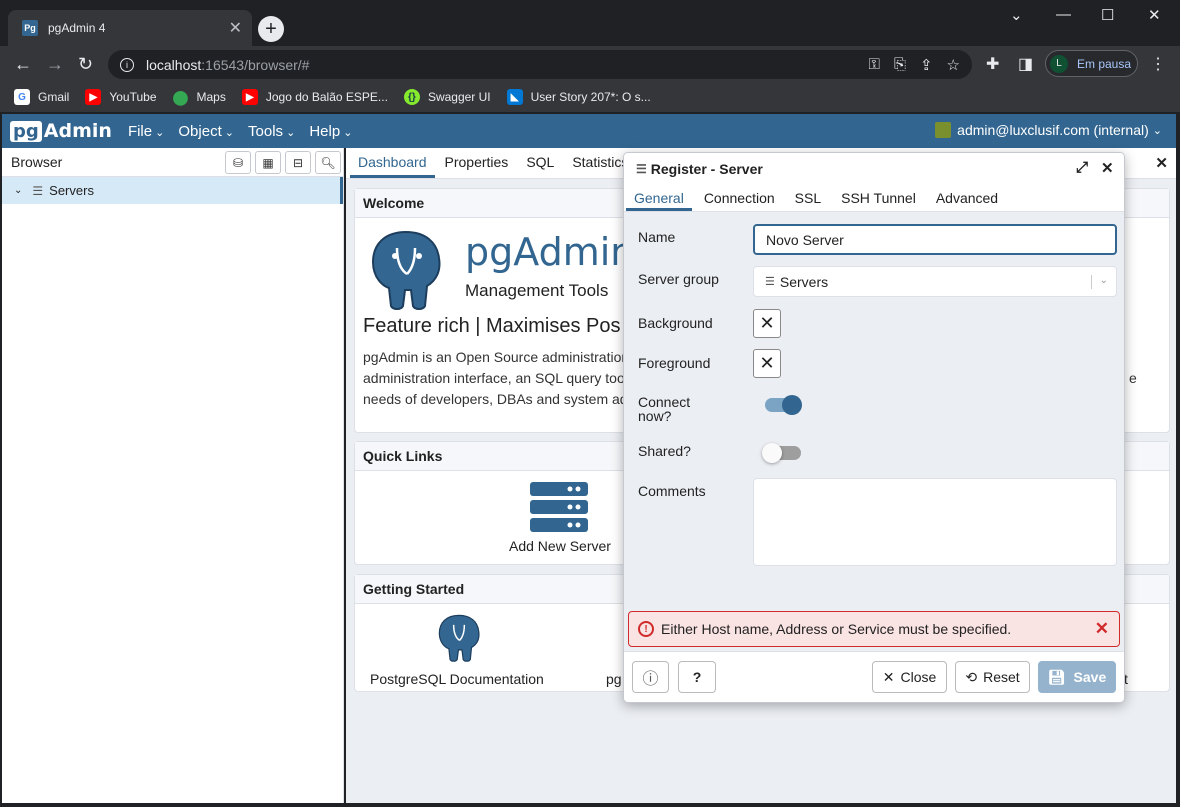  What do you see at coordinates (1025, 64) in the screenshot?
I see `side-panel-icon: ◨` at bounding box center [1025, 64].